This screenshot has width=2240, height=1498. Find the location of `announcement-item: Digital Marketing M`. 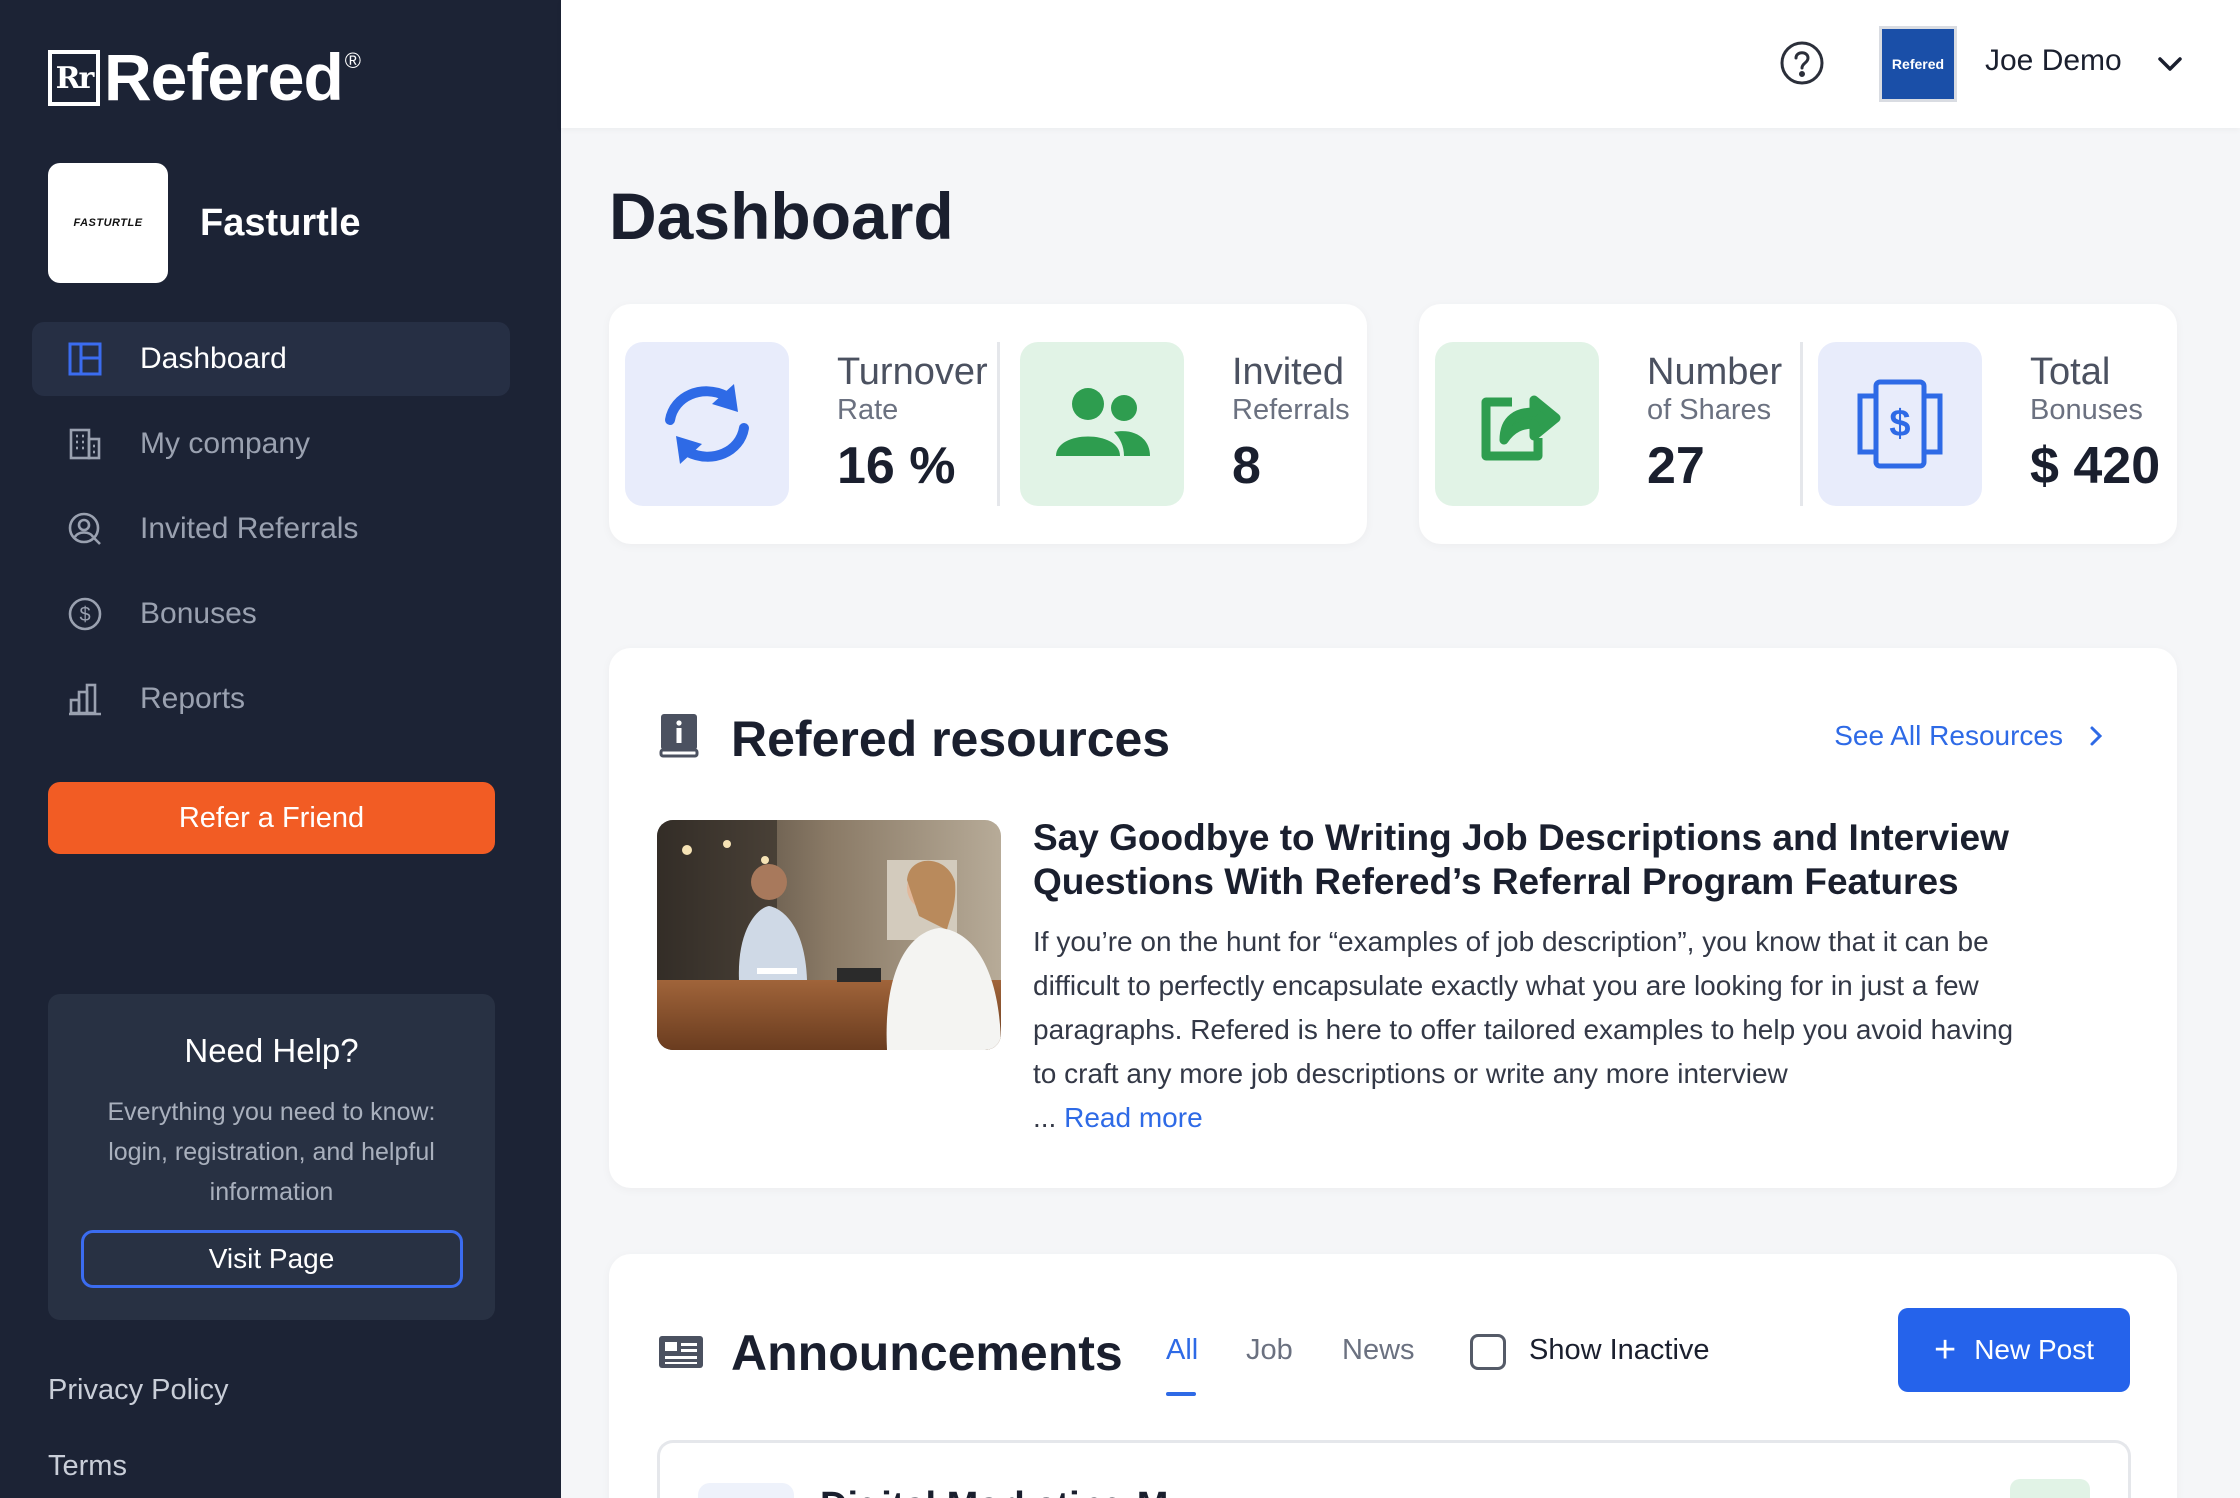

announcement-item: Digital Marketing M is located at coordinates (1394, 1469).